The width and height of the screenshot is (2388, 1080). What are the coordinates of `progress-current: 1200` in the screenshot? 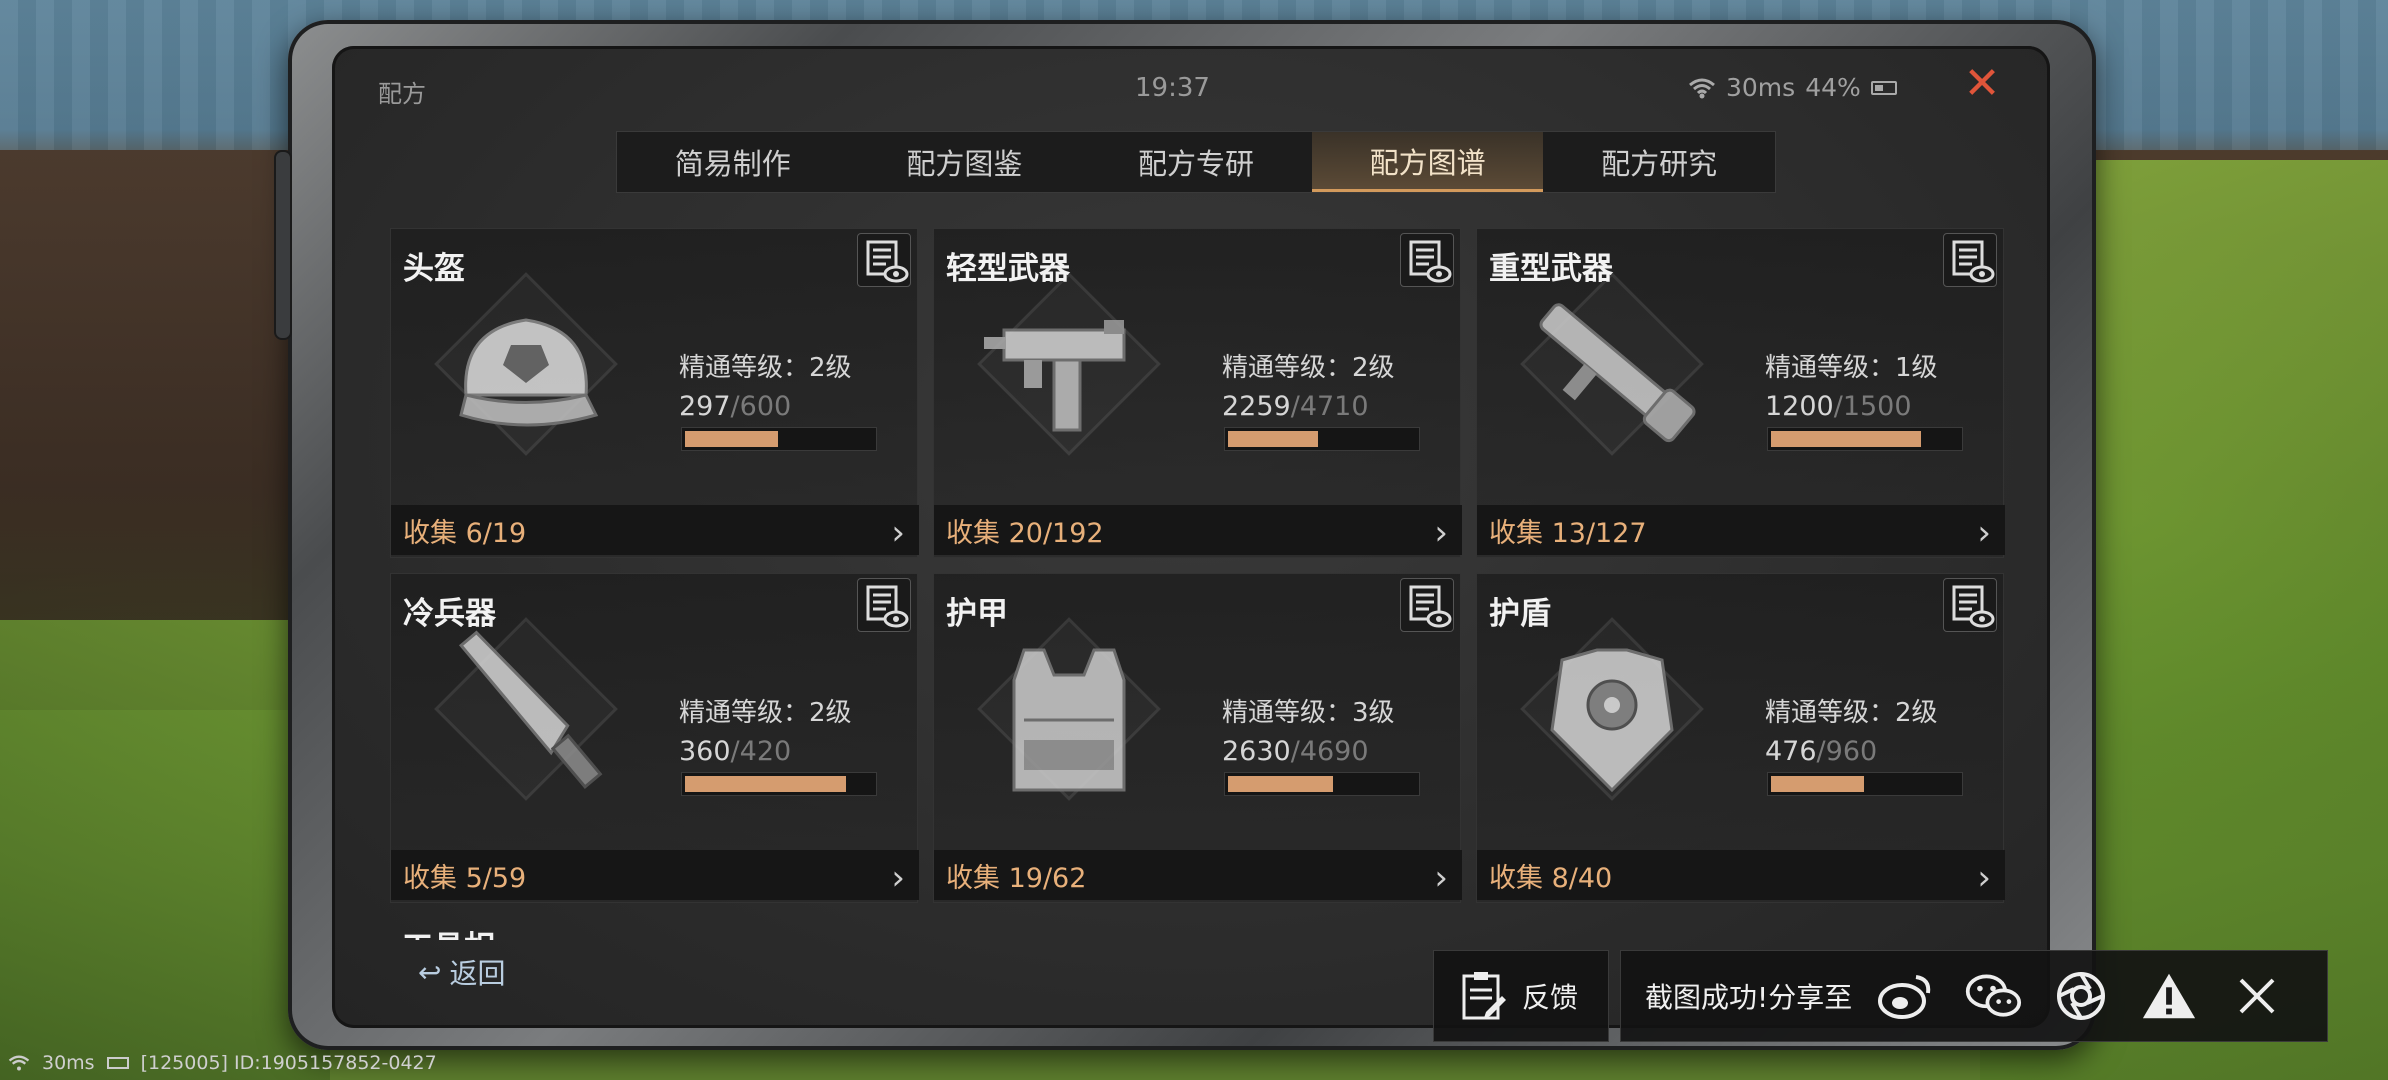 It's located at (1799, 406).